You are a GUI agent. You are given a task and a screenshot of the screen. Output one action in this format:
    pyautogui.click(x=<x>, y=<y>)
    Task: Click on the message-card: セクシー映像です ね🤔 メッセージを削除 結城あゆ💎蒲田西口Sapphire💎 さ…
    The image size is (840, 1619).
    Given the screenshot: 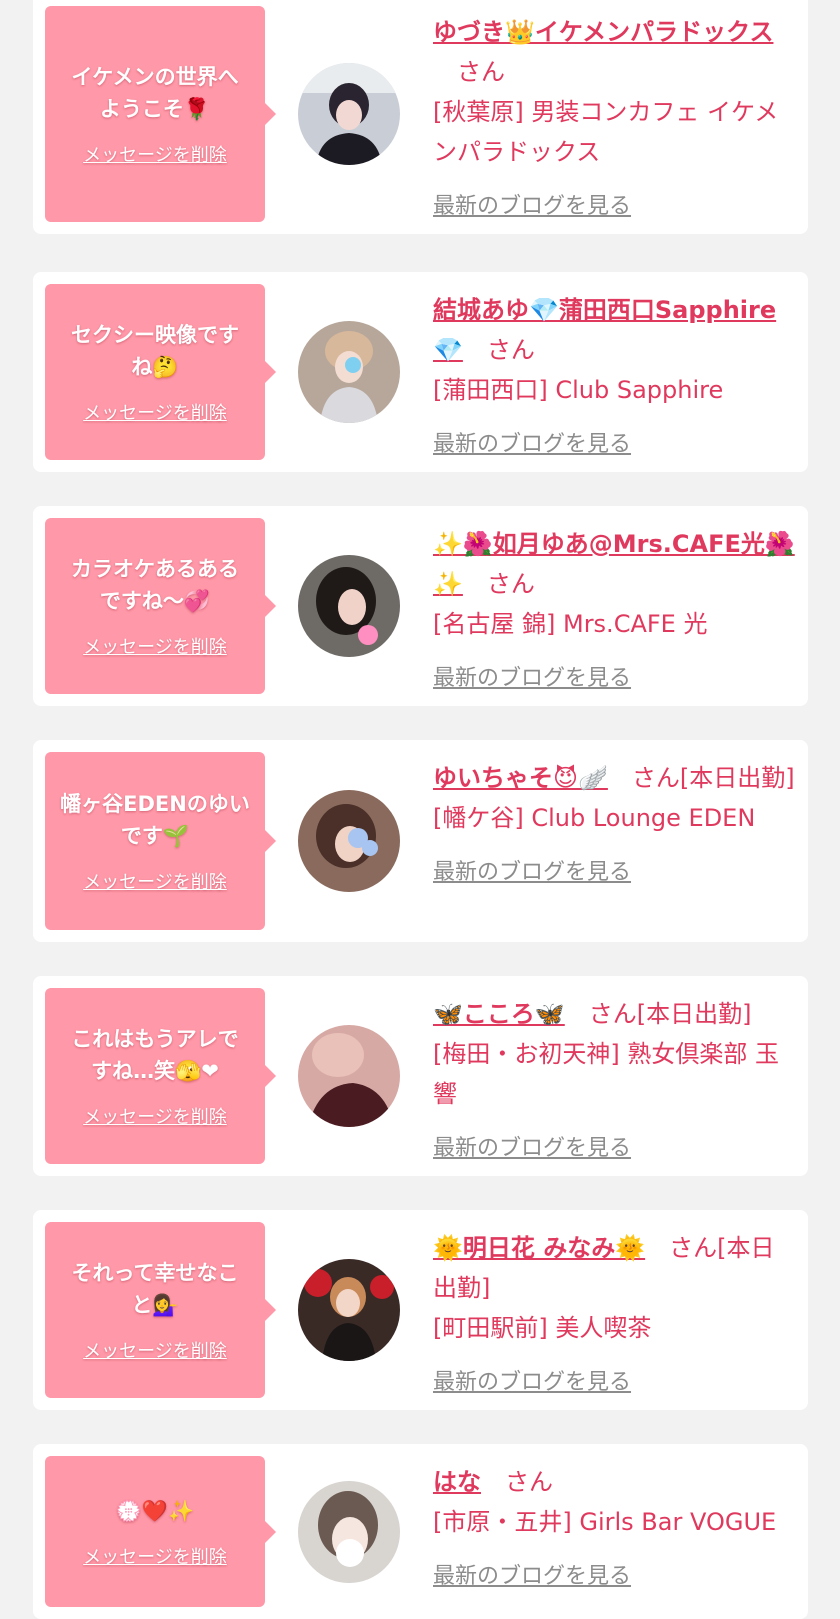 What is the action you would take?
    pyautogui.click(x=420, y=372)
    